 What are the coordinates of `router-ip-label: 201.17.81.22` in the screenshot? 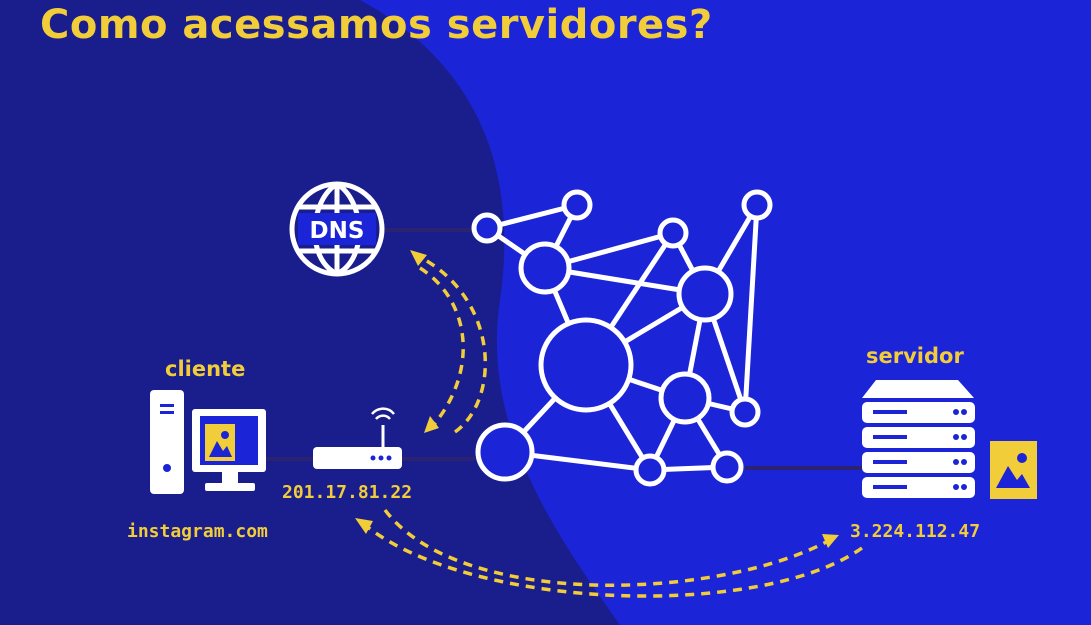 It's located at (347, 492).